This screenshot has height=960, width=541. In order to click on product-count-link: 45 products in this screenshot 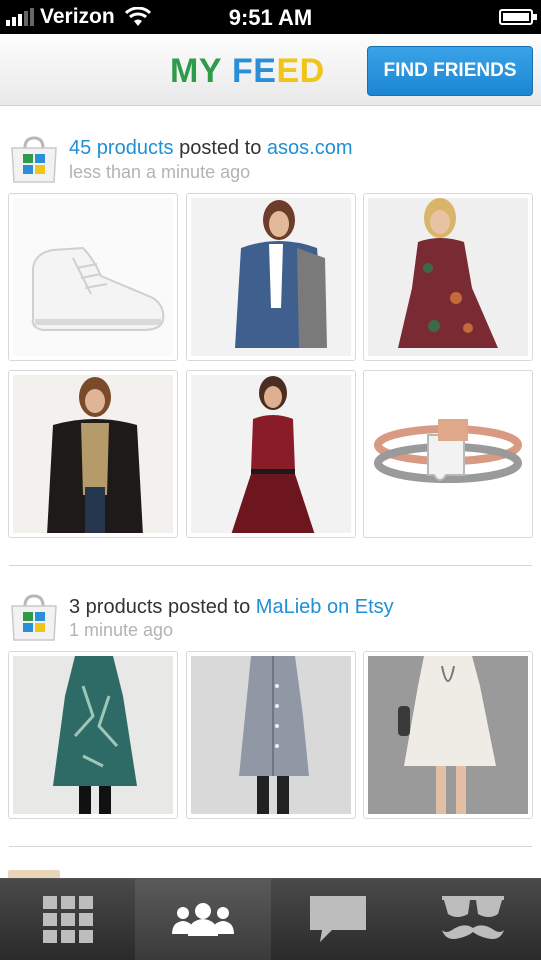, I will do `click(121, 148)`.